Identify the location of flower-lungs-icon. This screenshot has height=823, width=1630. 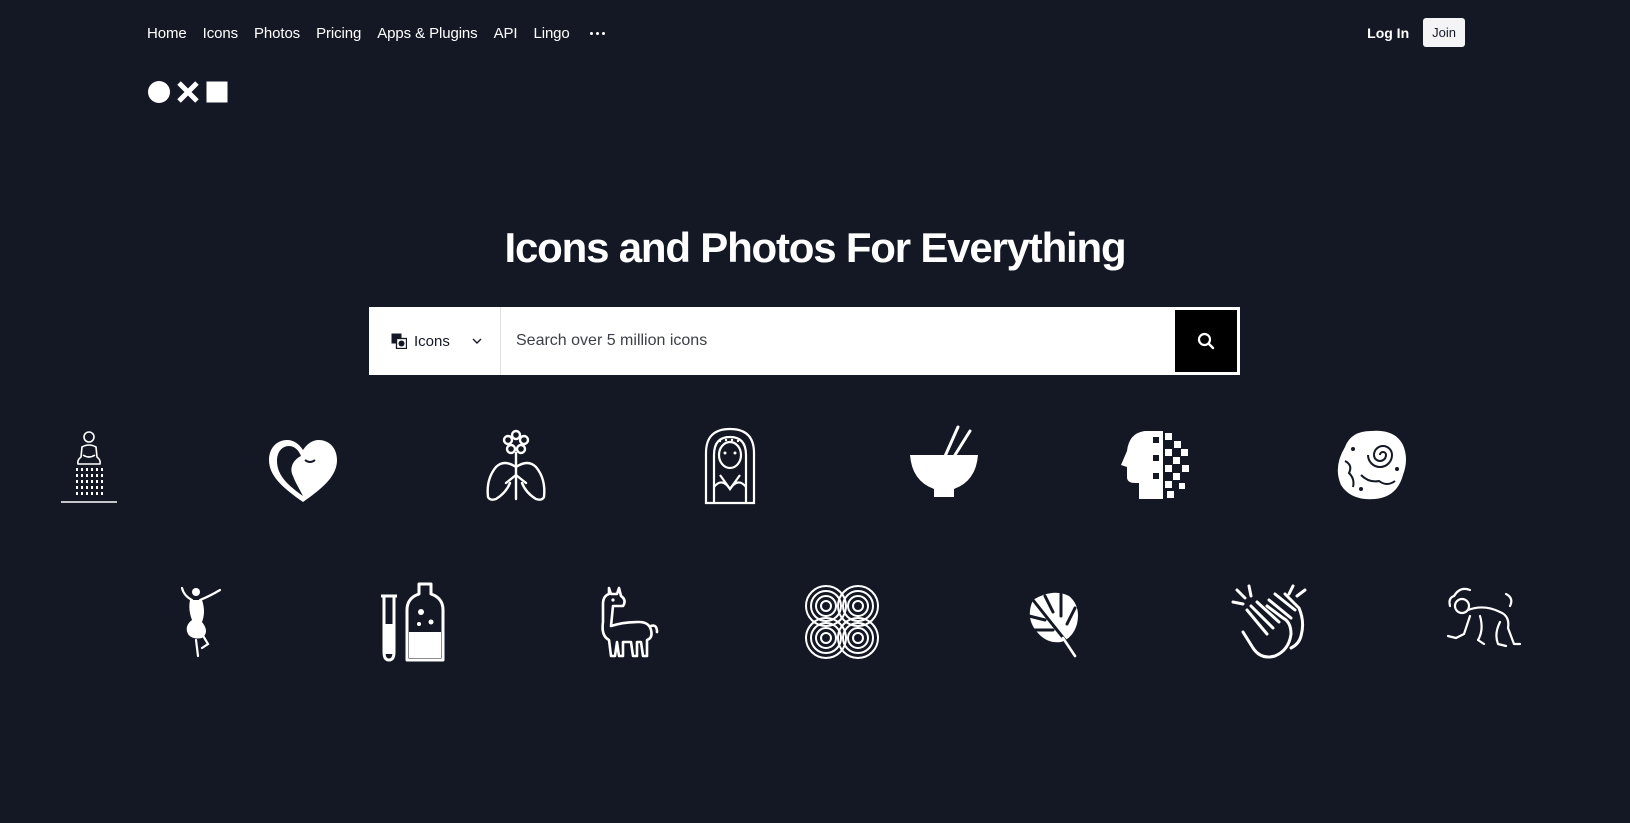
(516, 465).